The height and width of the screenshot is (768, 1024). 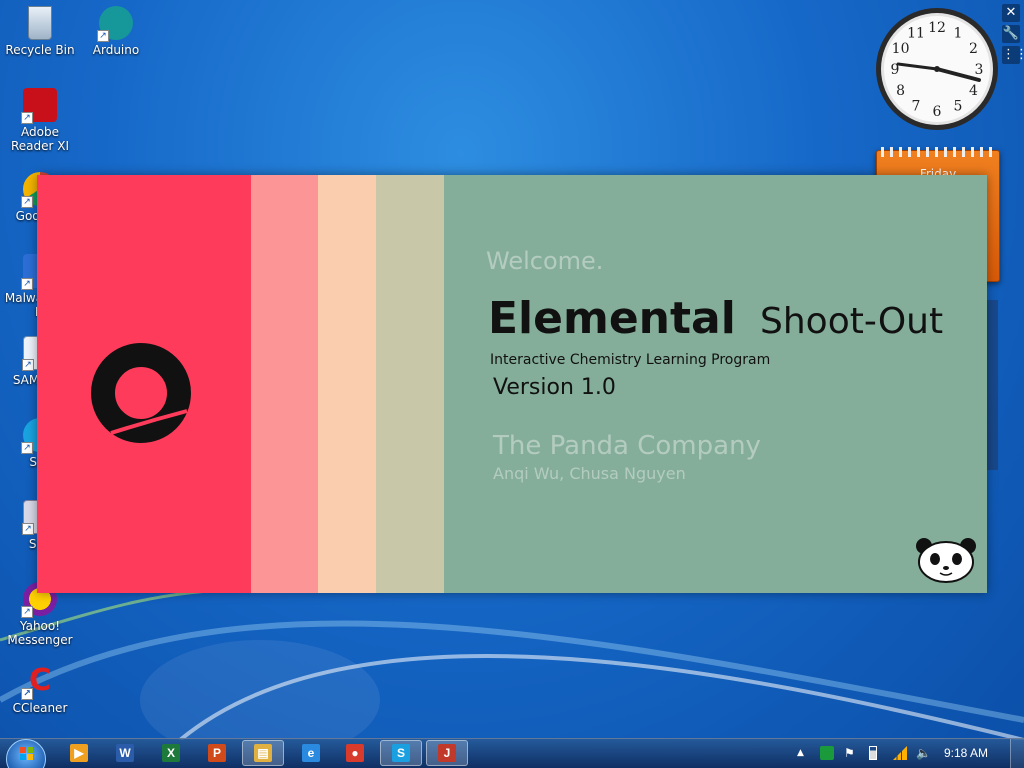 I want to click on powerpoint-icon: P, so click(x=217, y=753).